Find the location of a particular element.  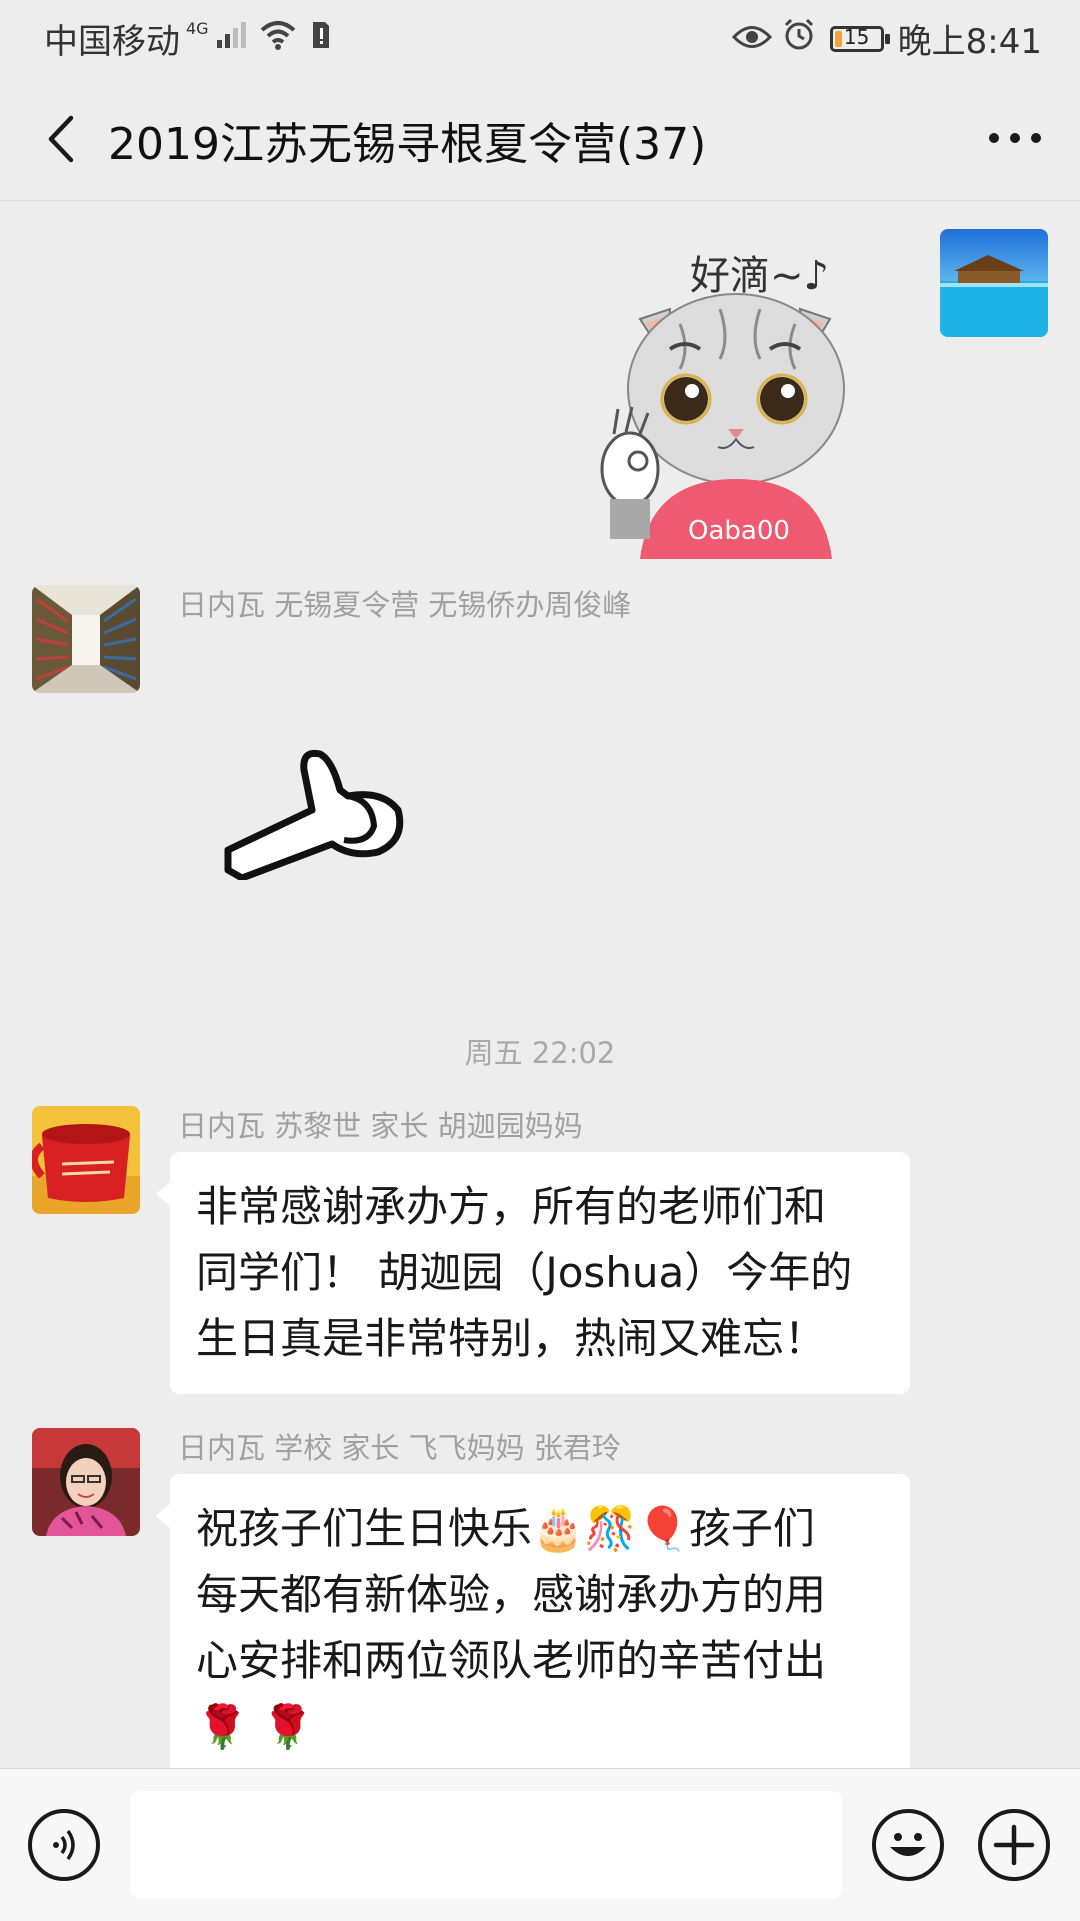

message-line: 非常感谢承办方，所有的老师们和 is located at coordinates (511, 1206).